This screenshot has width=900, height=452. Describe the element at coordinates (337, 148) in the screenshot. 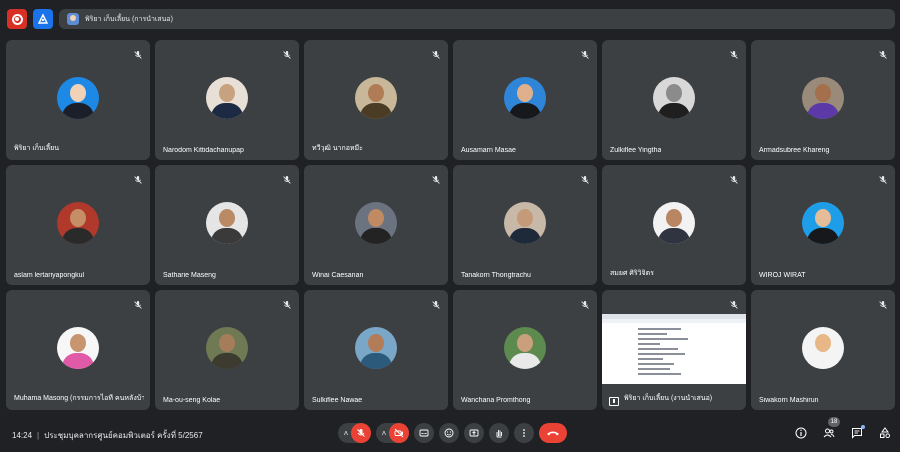

I see `participant-name: ทวีวุฒิ นากอหมีะ` at that location.